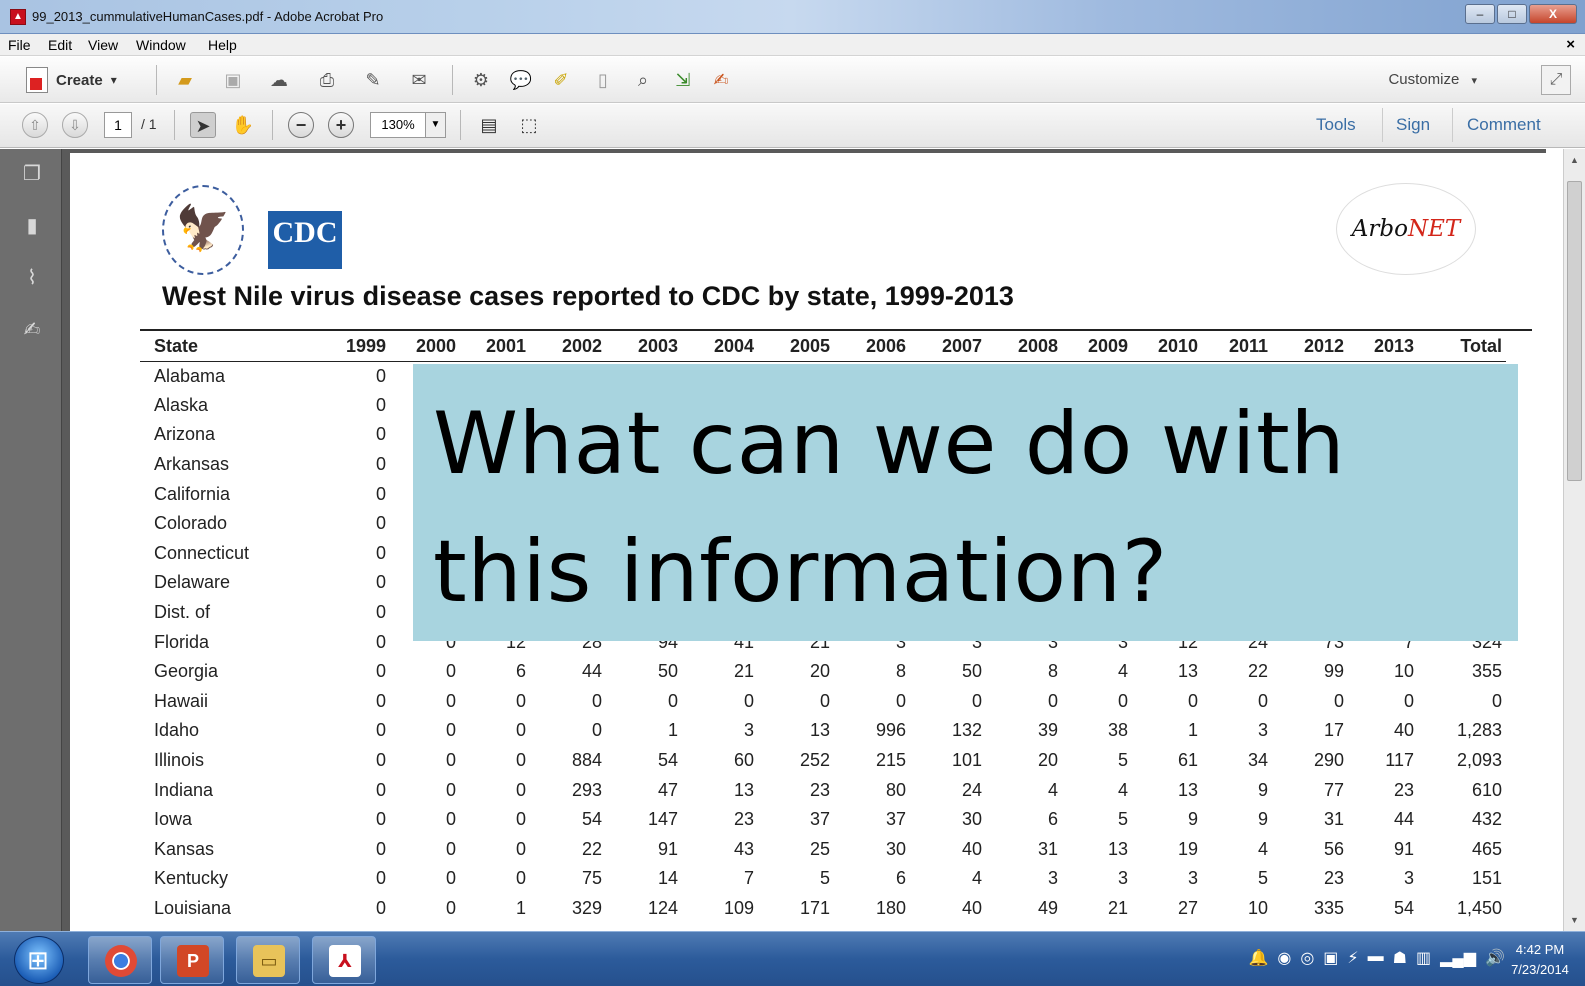 The height and width of the screenshot is (986, 1585). I want to click on display-icon: ▬, so click(1376, 958).